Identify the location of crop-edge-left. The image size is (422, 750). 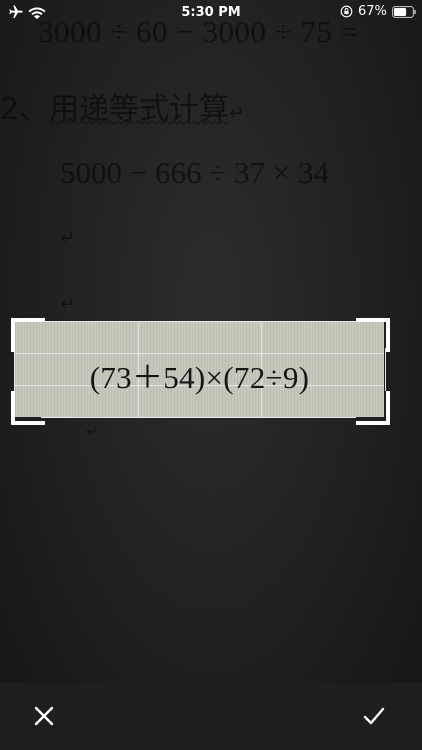
(14, 369).